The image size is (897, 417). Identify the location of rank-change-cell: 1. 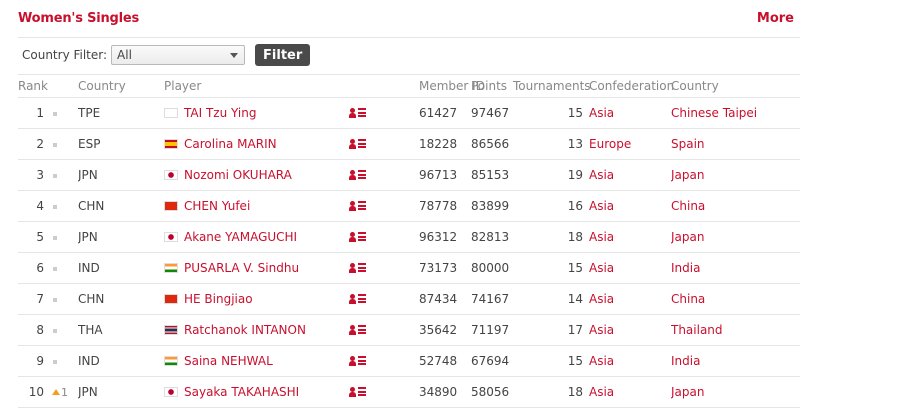
(63, 392).